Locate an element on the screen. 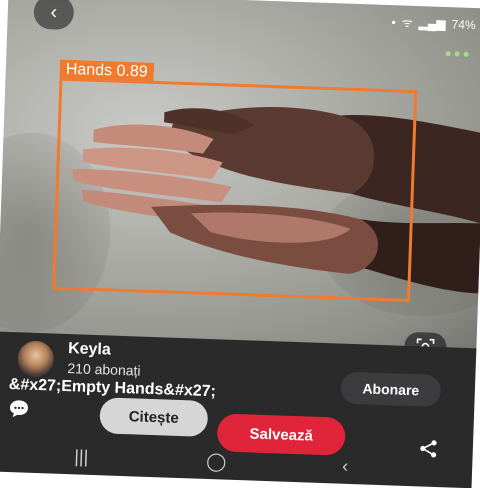 Image resolution: width=480 pixels, height=488 pixels. subscribe-button: Abonare is located at coordinates (391, 389).